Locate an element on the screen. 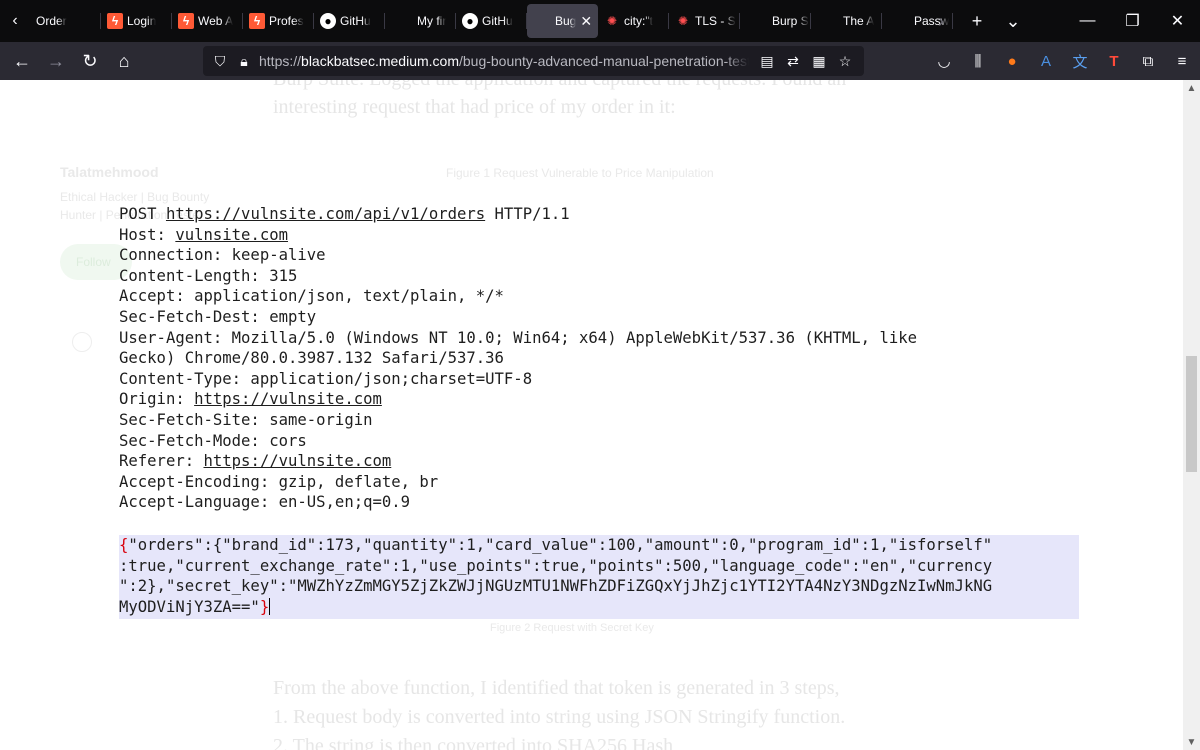 The image size is (1200, 750). vertical-scrollbar: ▲ ▼ is located at coordinates (1191, 415).